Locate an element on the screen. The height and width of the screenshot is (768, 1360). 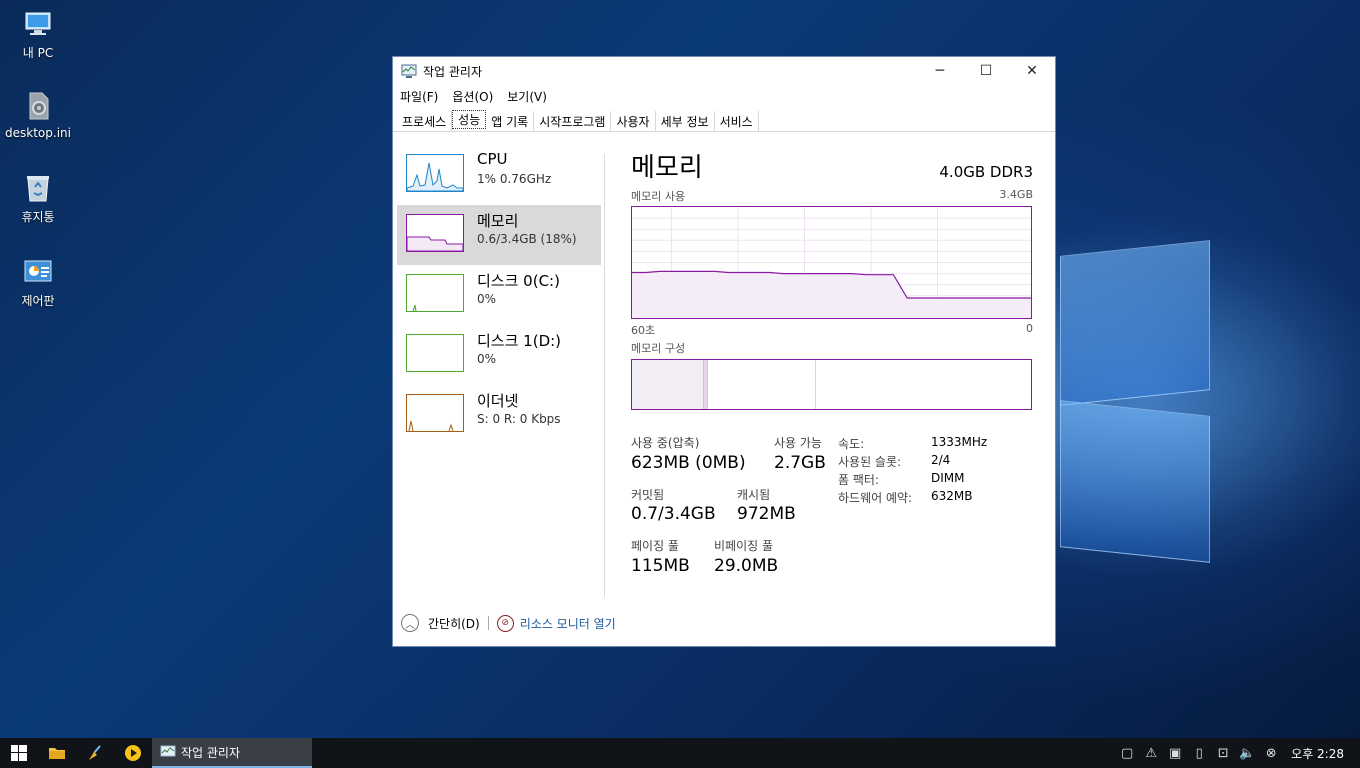
desktop-icon-desktop-ini: desktop.ini is located at coordinates (38, 115).